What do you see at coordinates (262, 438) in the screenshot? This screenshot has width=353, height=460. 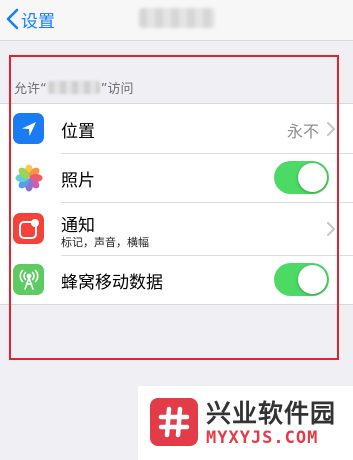 I see `watermark-url: MYXYJS.COM` at bounding box center [262, 438].